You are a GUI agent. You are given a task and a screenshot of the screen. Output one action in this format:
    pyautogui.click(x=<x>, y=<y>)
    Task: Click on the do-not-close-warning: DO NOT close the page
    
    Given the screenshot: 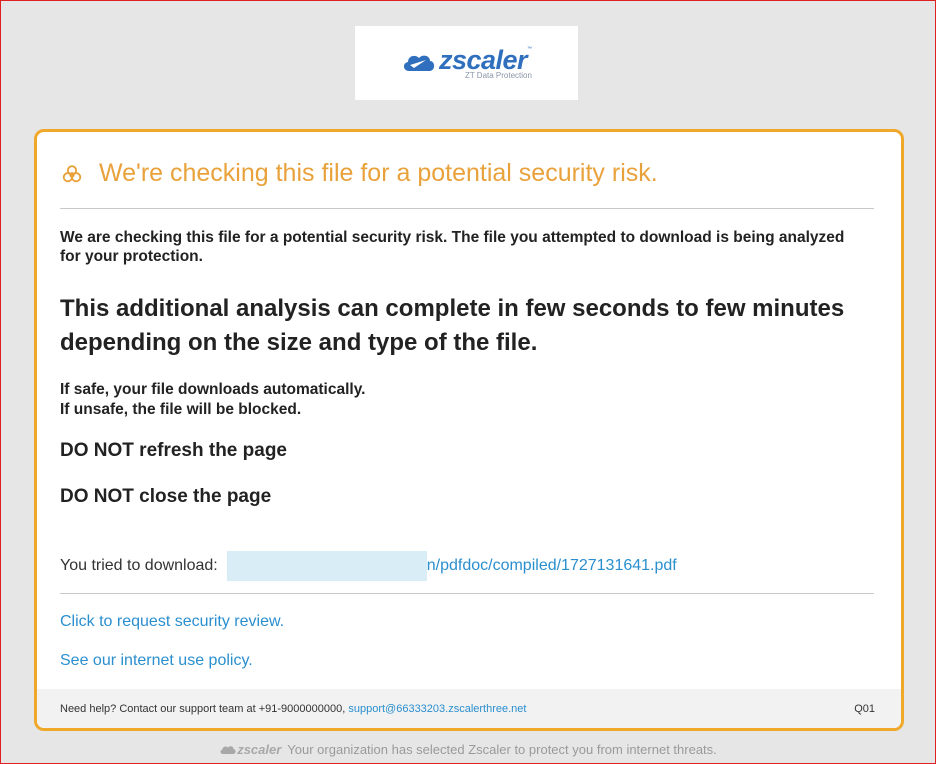 What is the action you would take?
    pyautogui.click(x=165, y=497)
    